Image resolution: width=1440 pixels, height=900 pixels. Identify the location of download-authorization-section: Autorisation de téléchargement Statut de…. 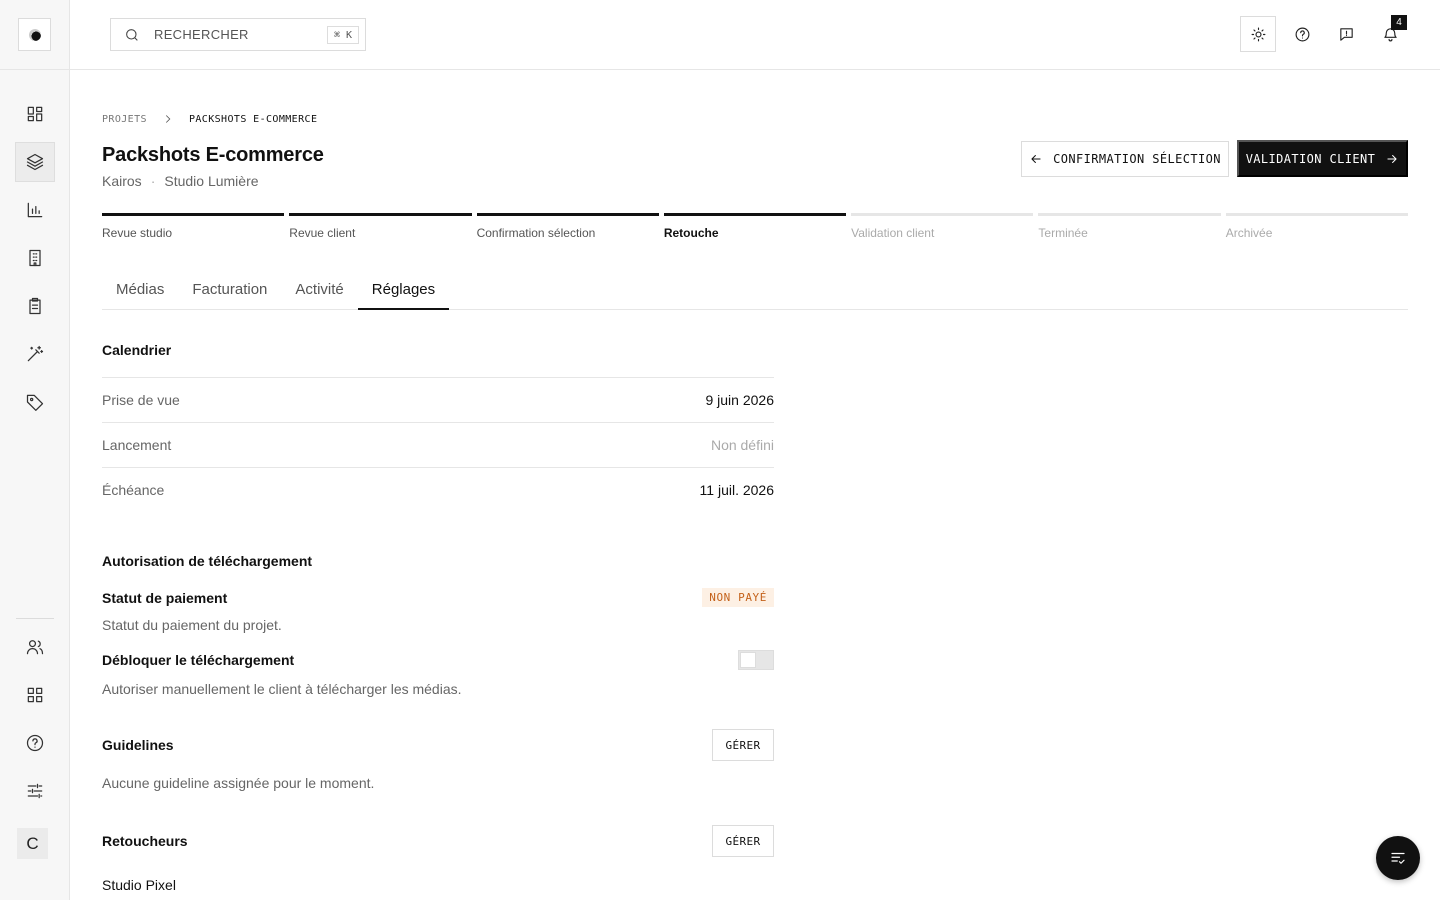
(438, 625).